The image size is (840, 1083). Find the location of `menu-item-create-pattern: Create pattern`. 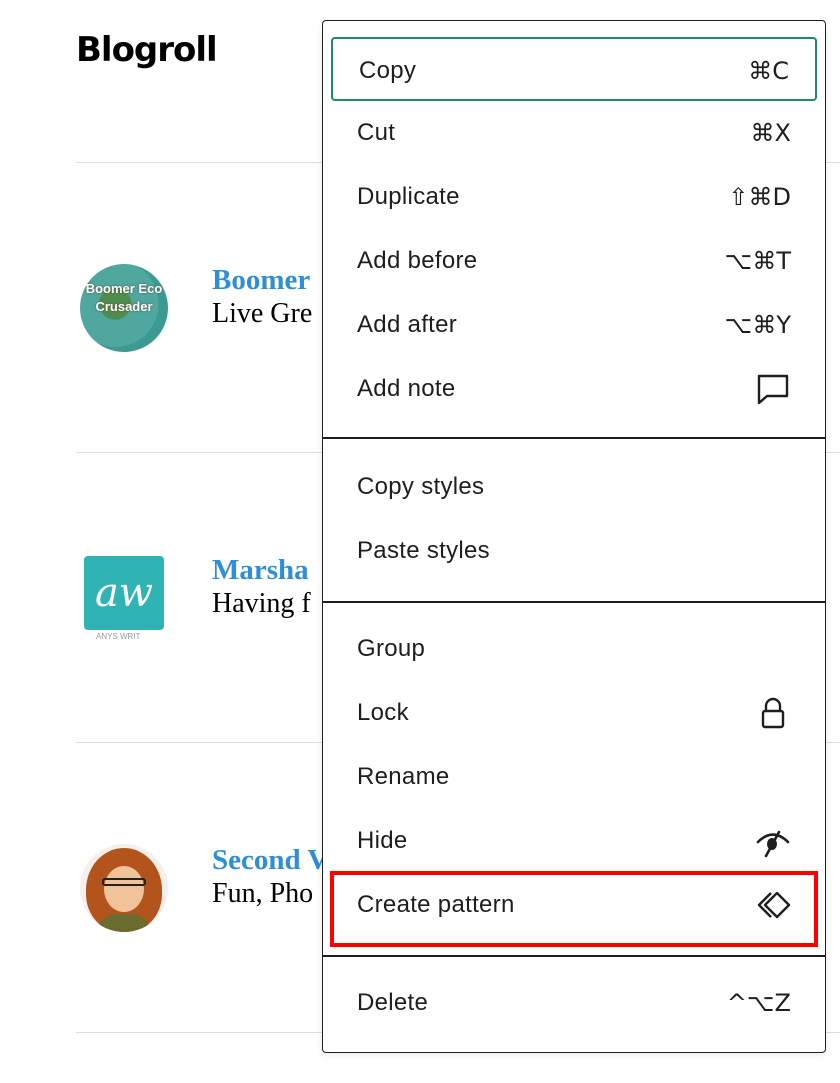

menu-item-create-pattern: Create pattern is located at coordinates (574, 905).